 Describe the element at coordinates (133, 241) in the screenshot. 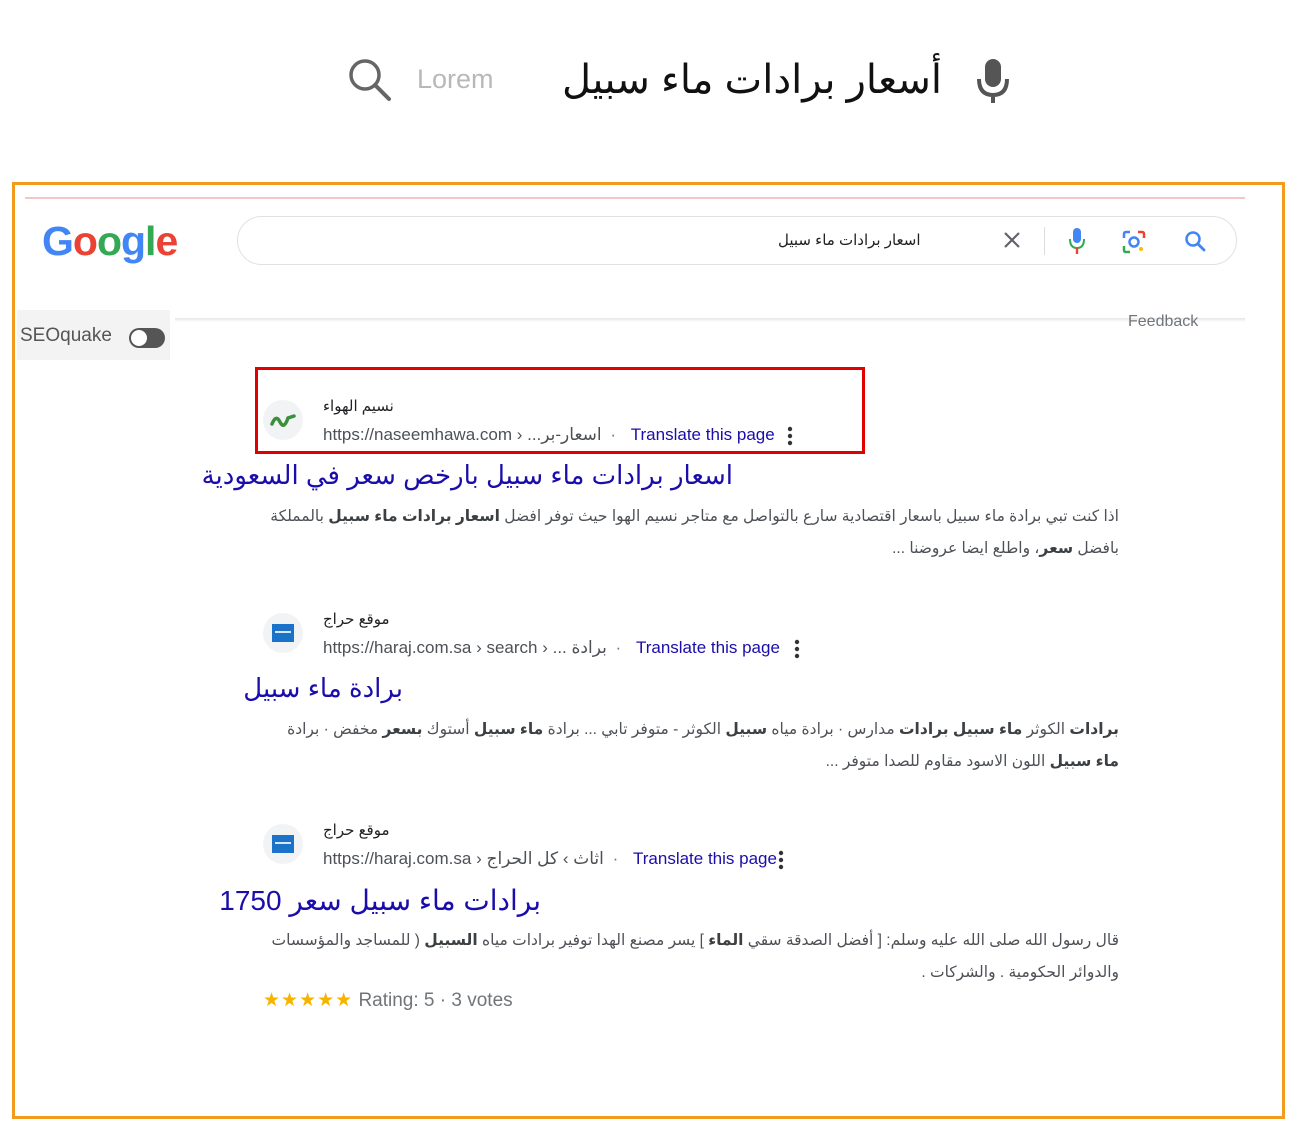

I see `logo-letter: g` at that location.